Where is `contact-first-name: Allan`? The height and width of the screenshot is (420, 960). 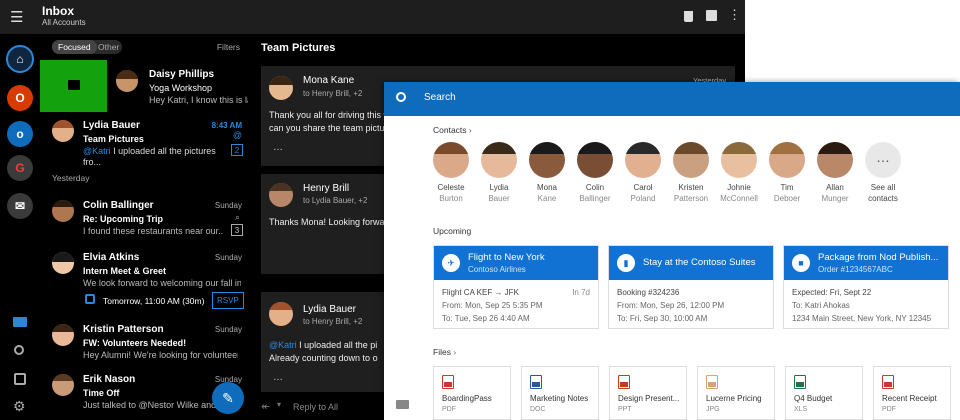 contact-first-name: Allan is located at coordinates (835, 187).